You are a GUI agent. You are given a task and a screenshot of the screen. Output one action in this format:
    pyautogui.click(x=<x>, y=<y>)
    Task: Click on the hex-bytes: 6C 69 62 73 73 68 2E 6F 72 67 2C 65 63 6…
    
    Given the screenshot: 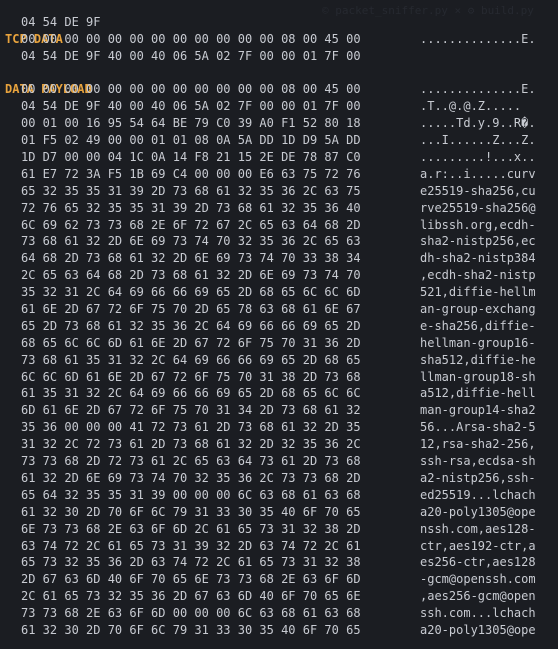 What is the action you would take?
    pyautogui.click(x=191, y=224)
    